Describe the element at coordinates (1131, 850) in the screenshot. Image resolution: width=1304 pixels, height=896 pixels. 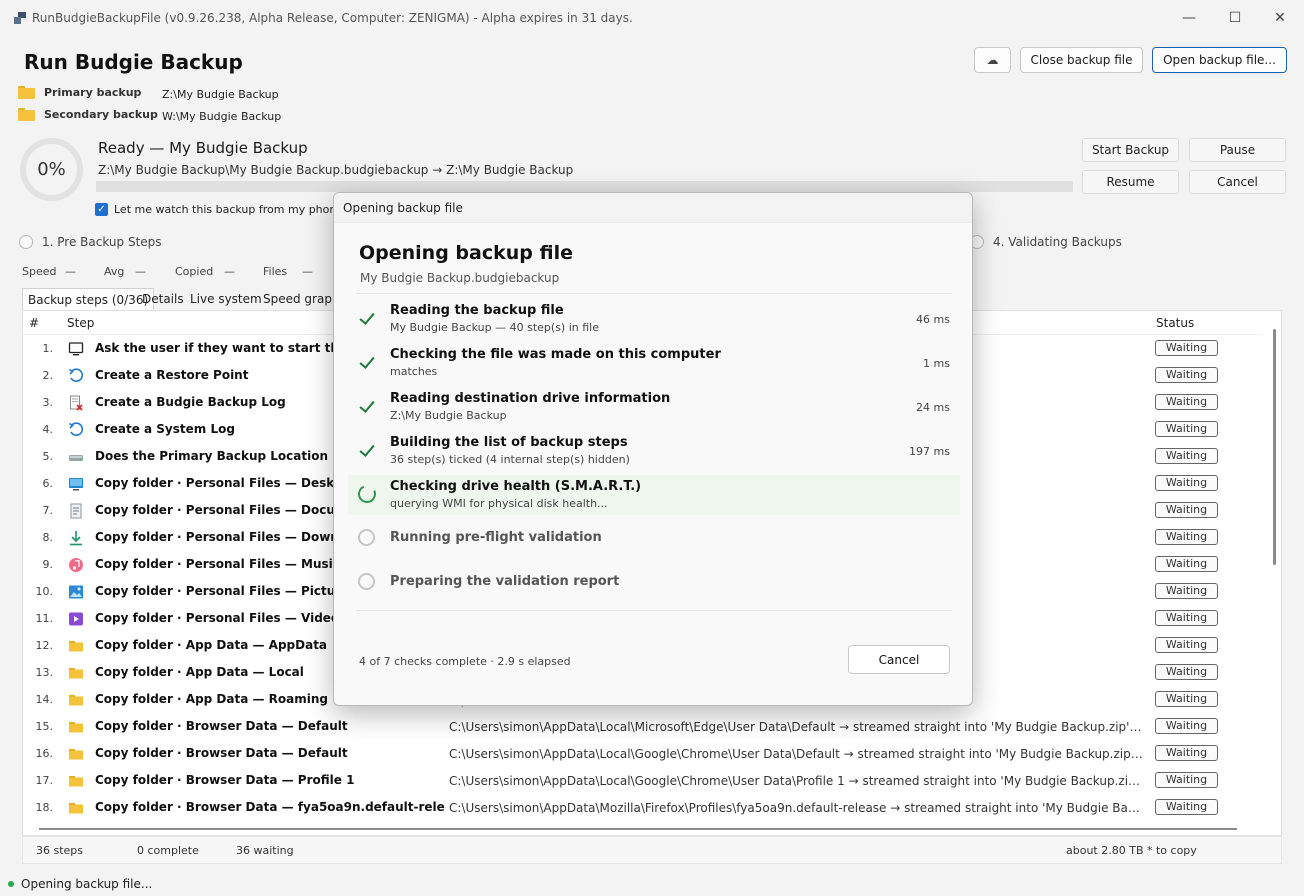
I see `summary-size: about 2.80 TB * to copy` at that location.